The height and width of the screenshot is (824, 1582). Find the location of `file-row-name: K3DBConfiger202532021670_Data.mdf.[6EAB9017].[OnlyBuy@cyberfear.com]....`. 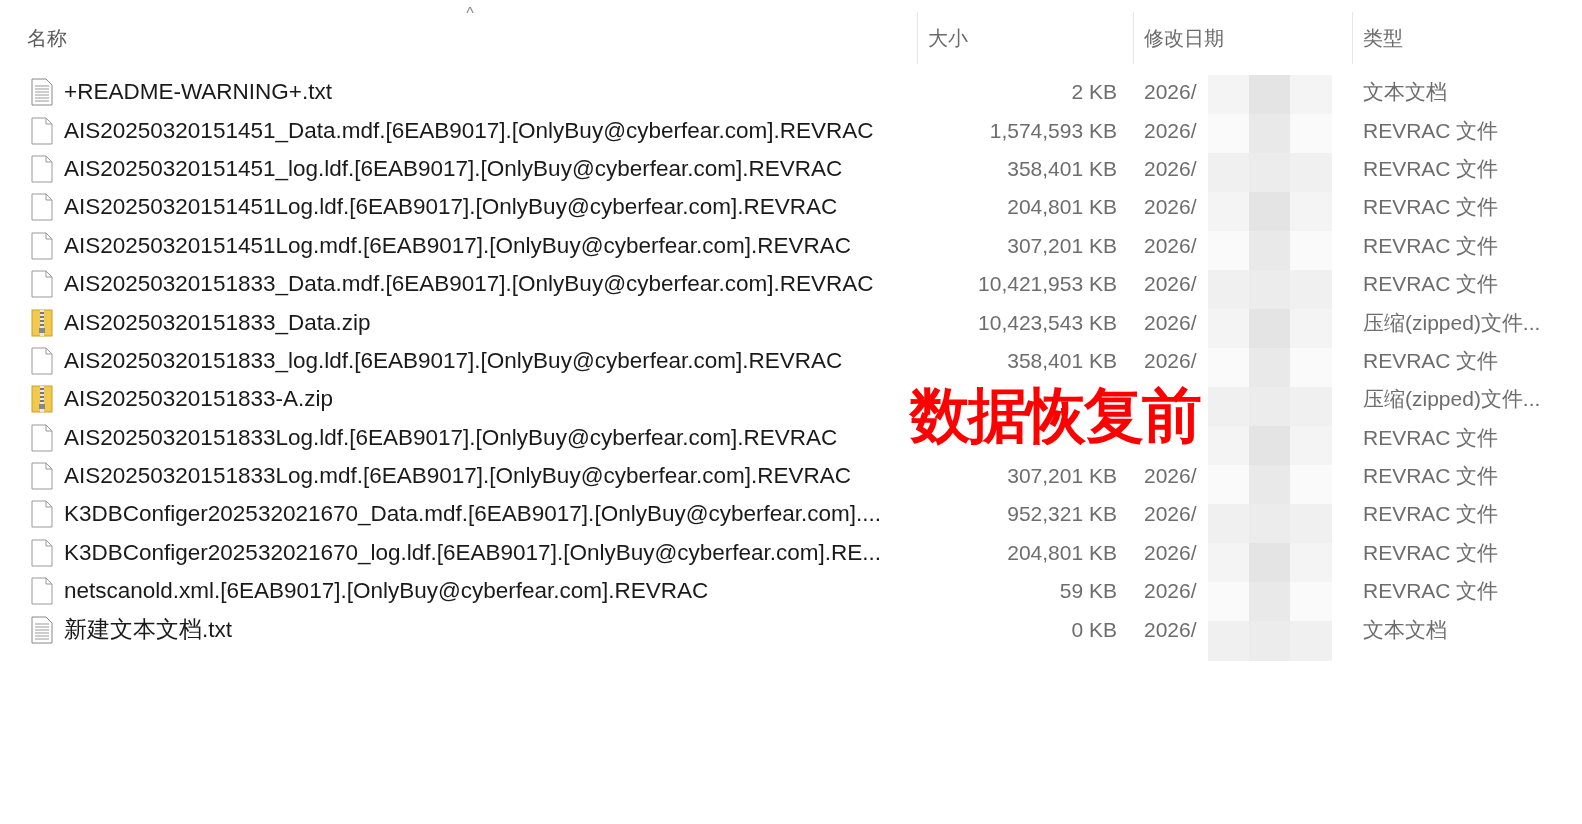

file-row-name: K3DBConfiger202532021670_Data.mdf.[6EAB9017].[OnlyBuy@cyberfear.com].... is located at coordinates (458, 514).